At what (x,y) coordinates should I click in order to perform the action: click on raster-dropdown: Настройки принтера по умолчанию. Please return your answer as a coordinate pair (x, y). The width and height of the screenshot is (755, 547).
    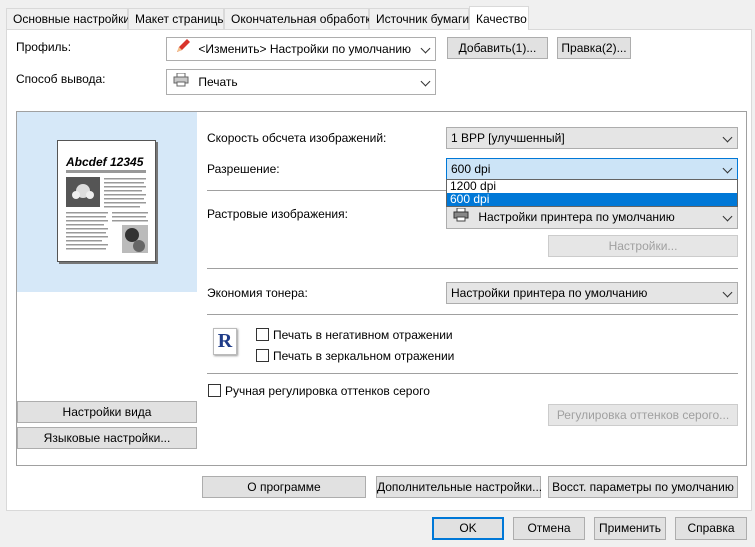
    Looking at the image, I should click on (592, 217).